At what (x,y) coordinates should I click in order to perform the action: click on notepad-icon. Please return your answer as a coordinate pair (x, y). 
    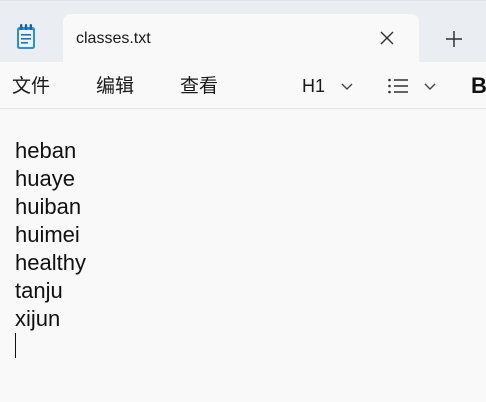
    Looking at the image, I should click on (26, 36).